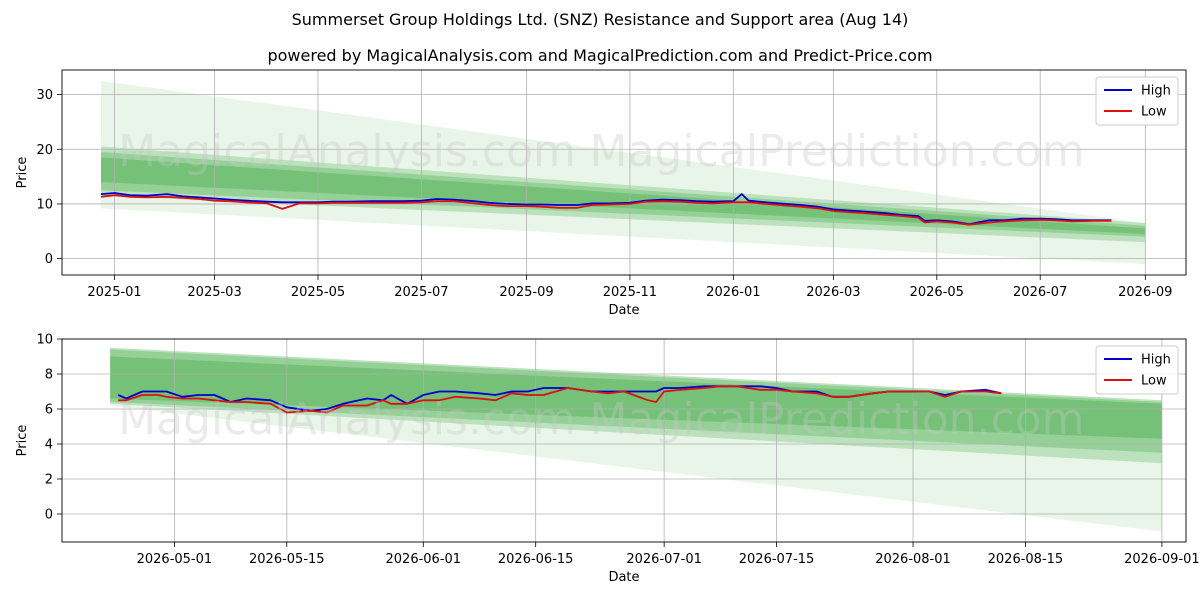 This screenshot has height=600, width=1200. What do you see at coordinates (1145, 292) in the screenshot?
I see `x-tick-label: 2026-09` at bounding box center [1145, 292].